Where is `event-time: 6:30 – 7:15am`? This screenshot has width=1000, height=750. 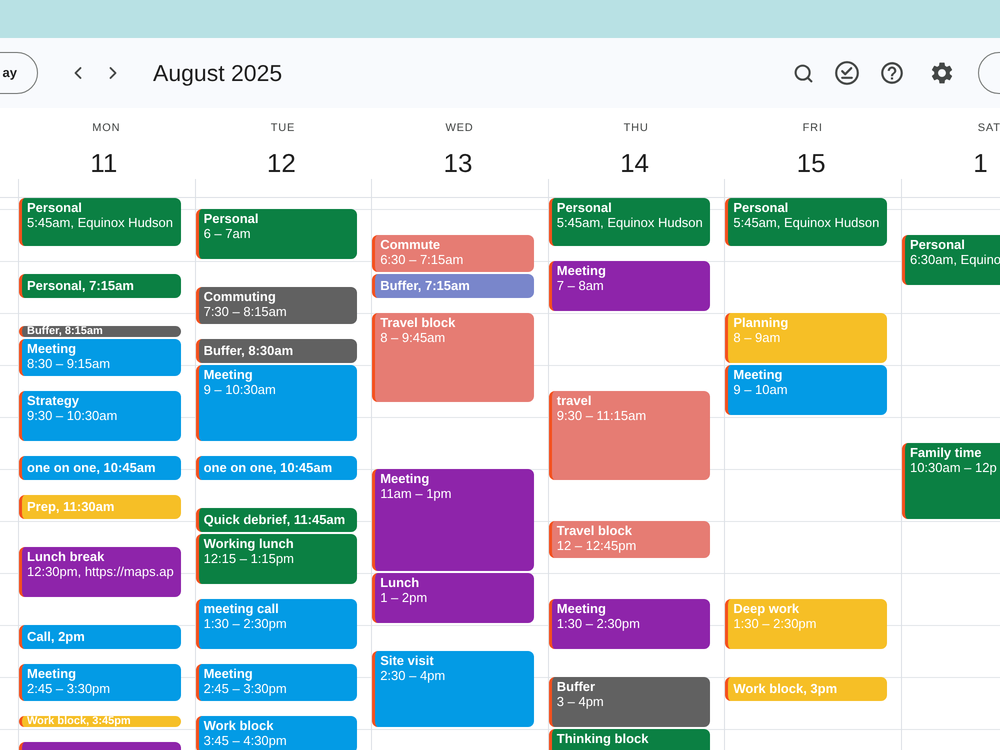 event-time: 6:30 – 7:15am is located at coordinates (422, 259).